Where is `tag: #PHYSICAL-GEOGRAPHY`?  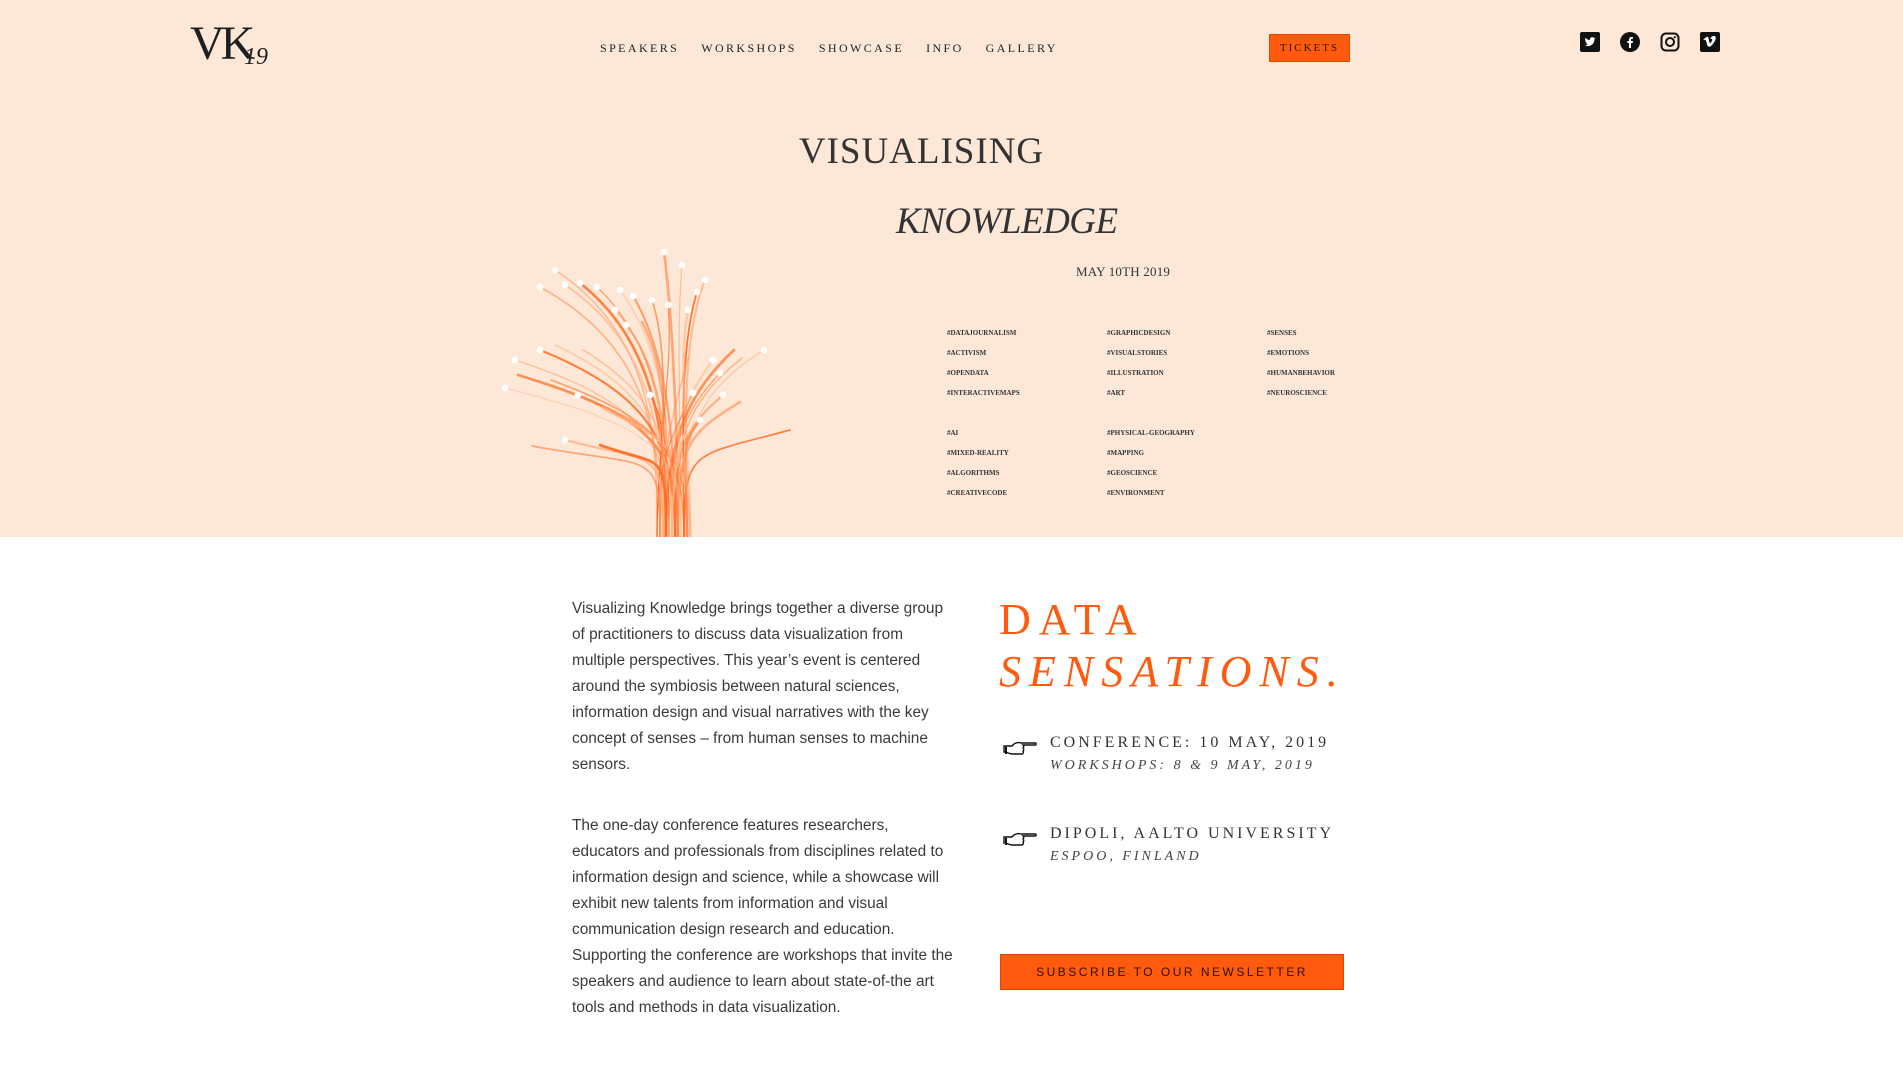 tag: #PHYSICAL-GEOGRAPHY is located at coordinates (1151, 433).